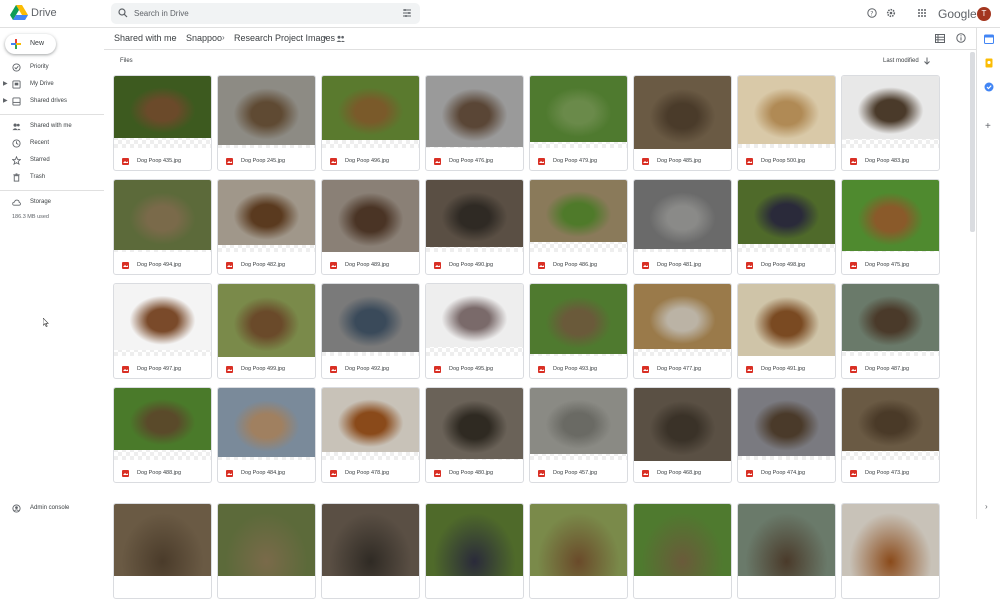 The width and height of the screenshot is (1000, 599). I want to click on breadcrumb-item-current-folder: Research Project Images, so click(284, 38).